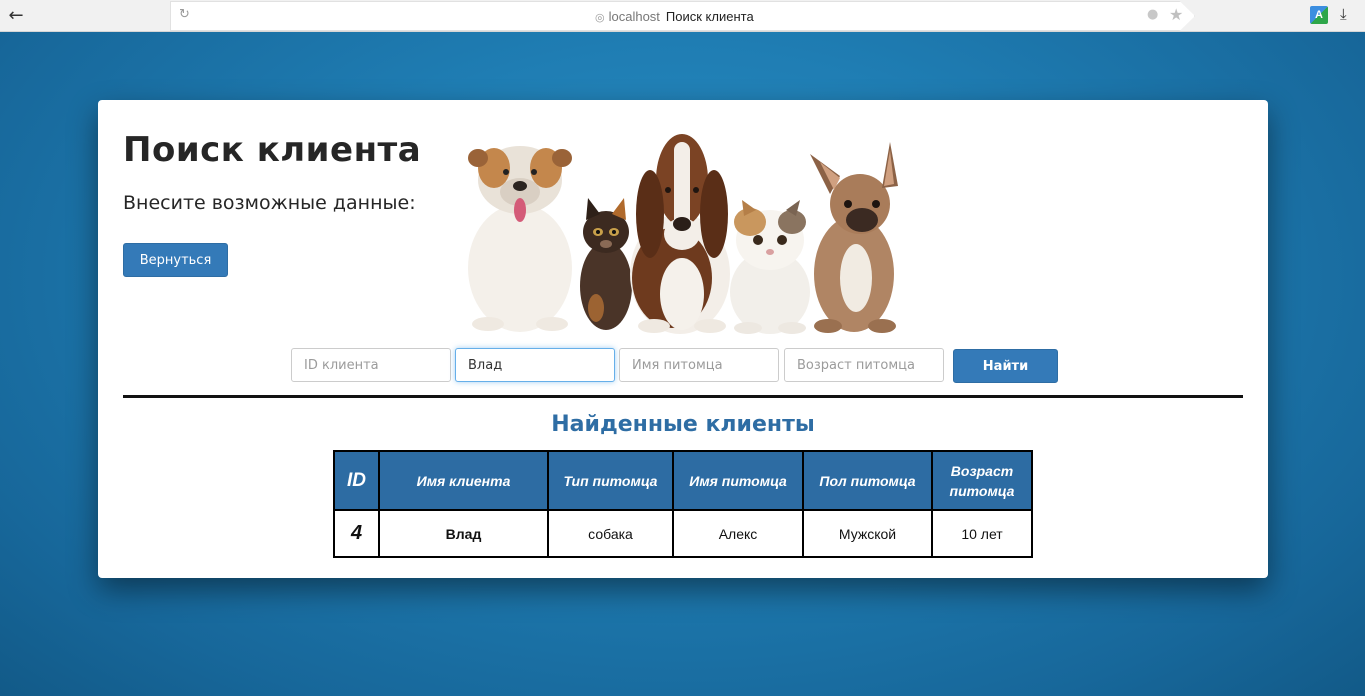 Image resolution: width=1365 pixels, height=696 pixels. Describe the element at coordinates (1176, 14) in the screenshot. I see `bookmark-star-icon: ★` at that location.